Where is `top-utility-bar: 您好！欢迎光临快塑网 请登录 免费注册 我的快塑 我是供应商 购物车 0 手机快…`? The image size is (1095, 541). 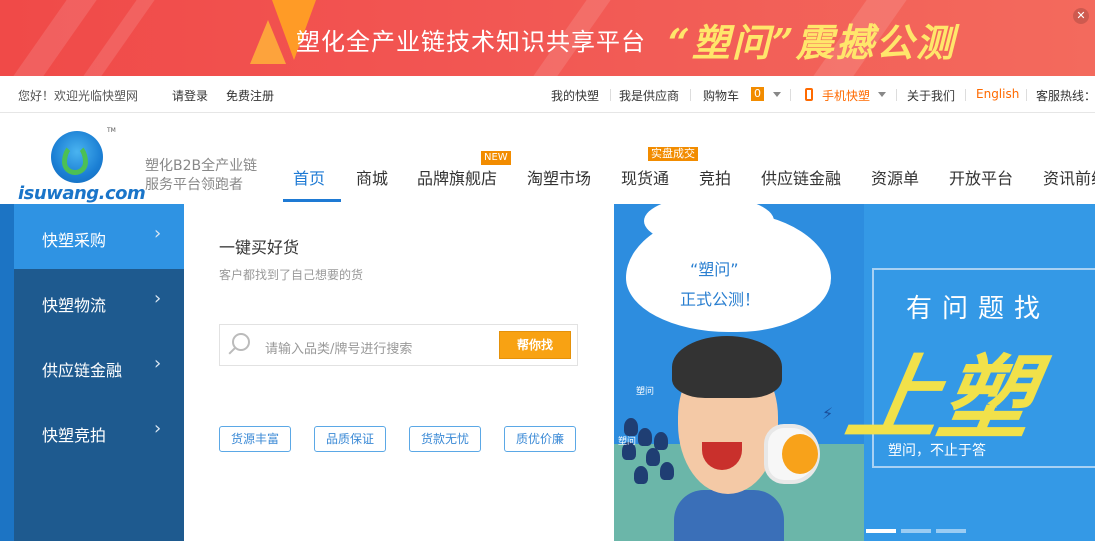 top-utility-bar: 您好！欢迎光临快塑网 请登录 免费注册 我的快塑 我是供应商 购物车 0 手机快… is located at coordinates (547, 94).